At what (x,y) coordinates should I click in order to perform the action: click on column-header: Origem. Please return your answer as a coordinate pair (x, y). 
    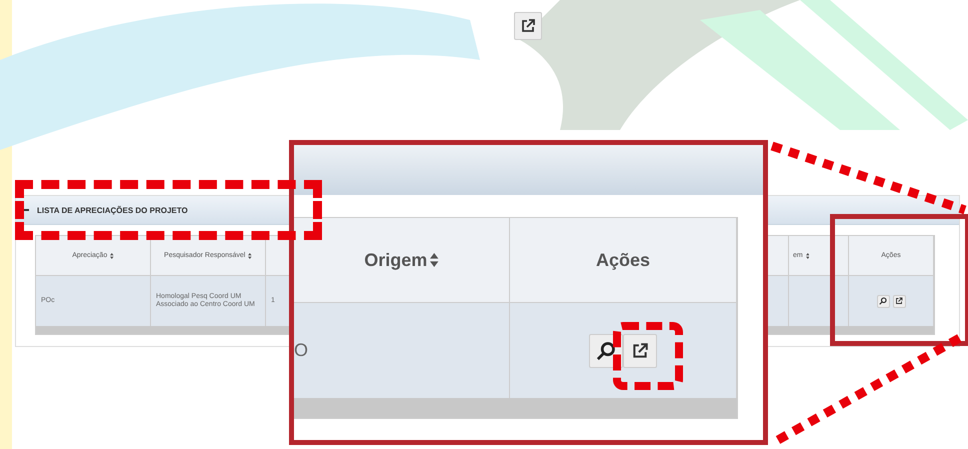
    Looking at the image, I should click on (396, 260).